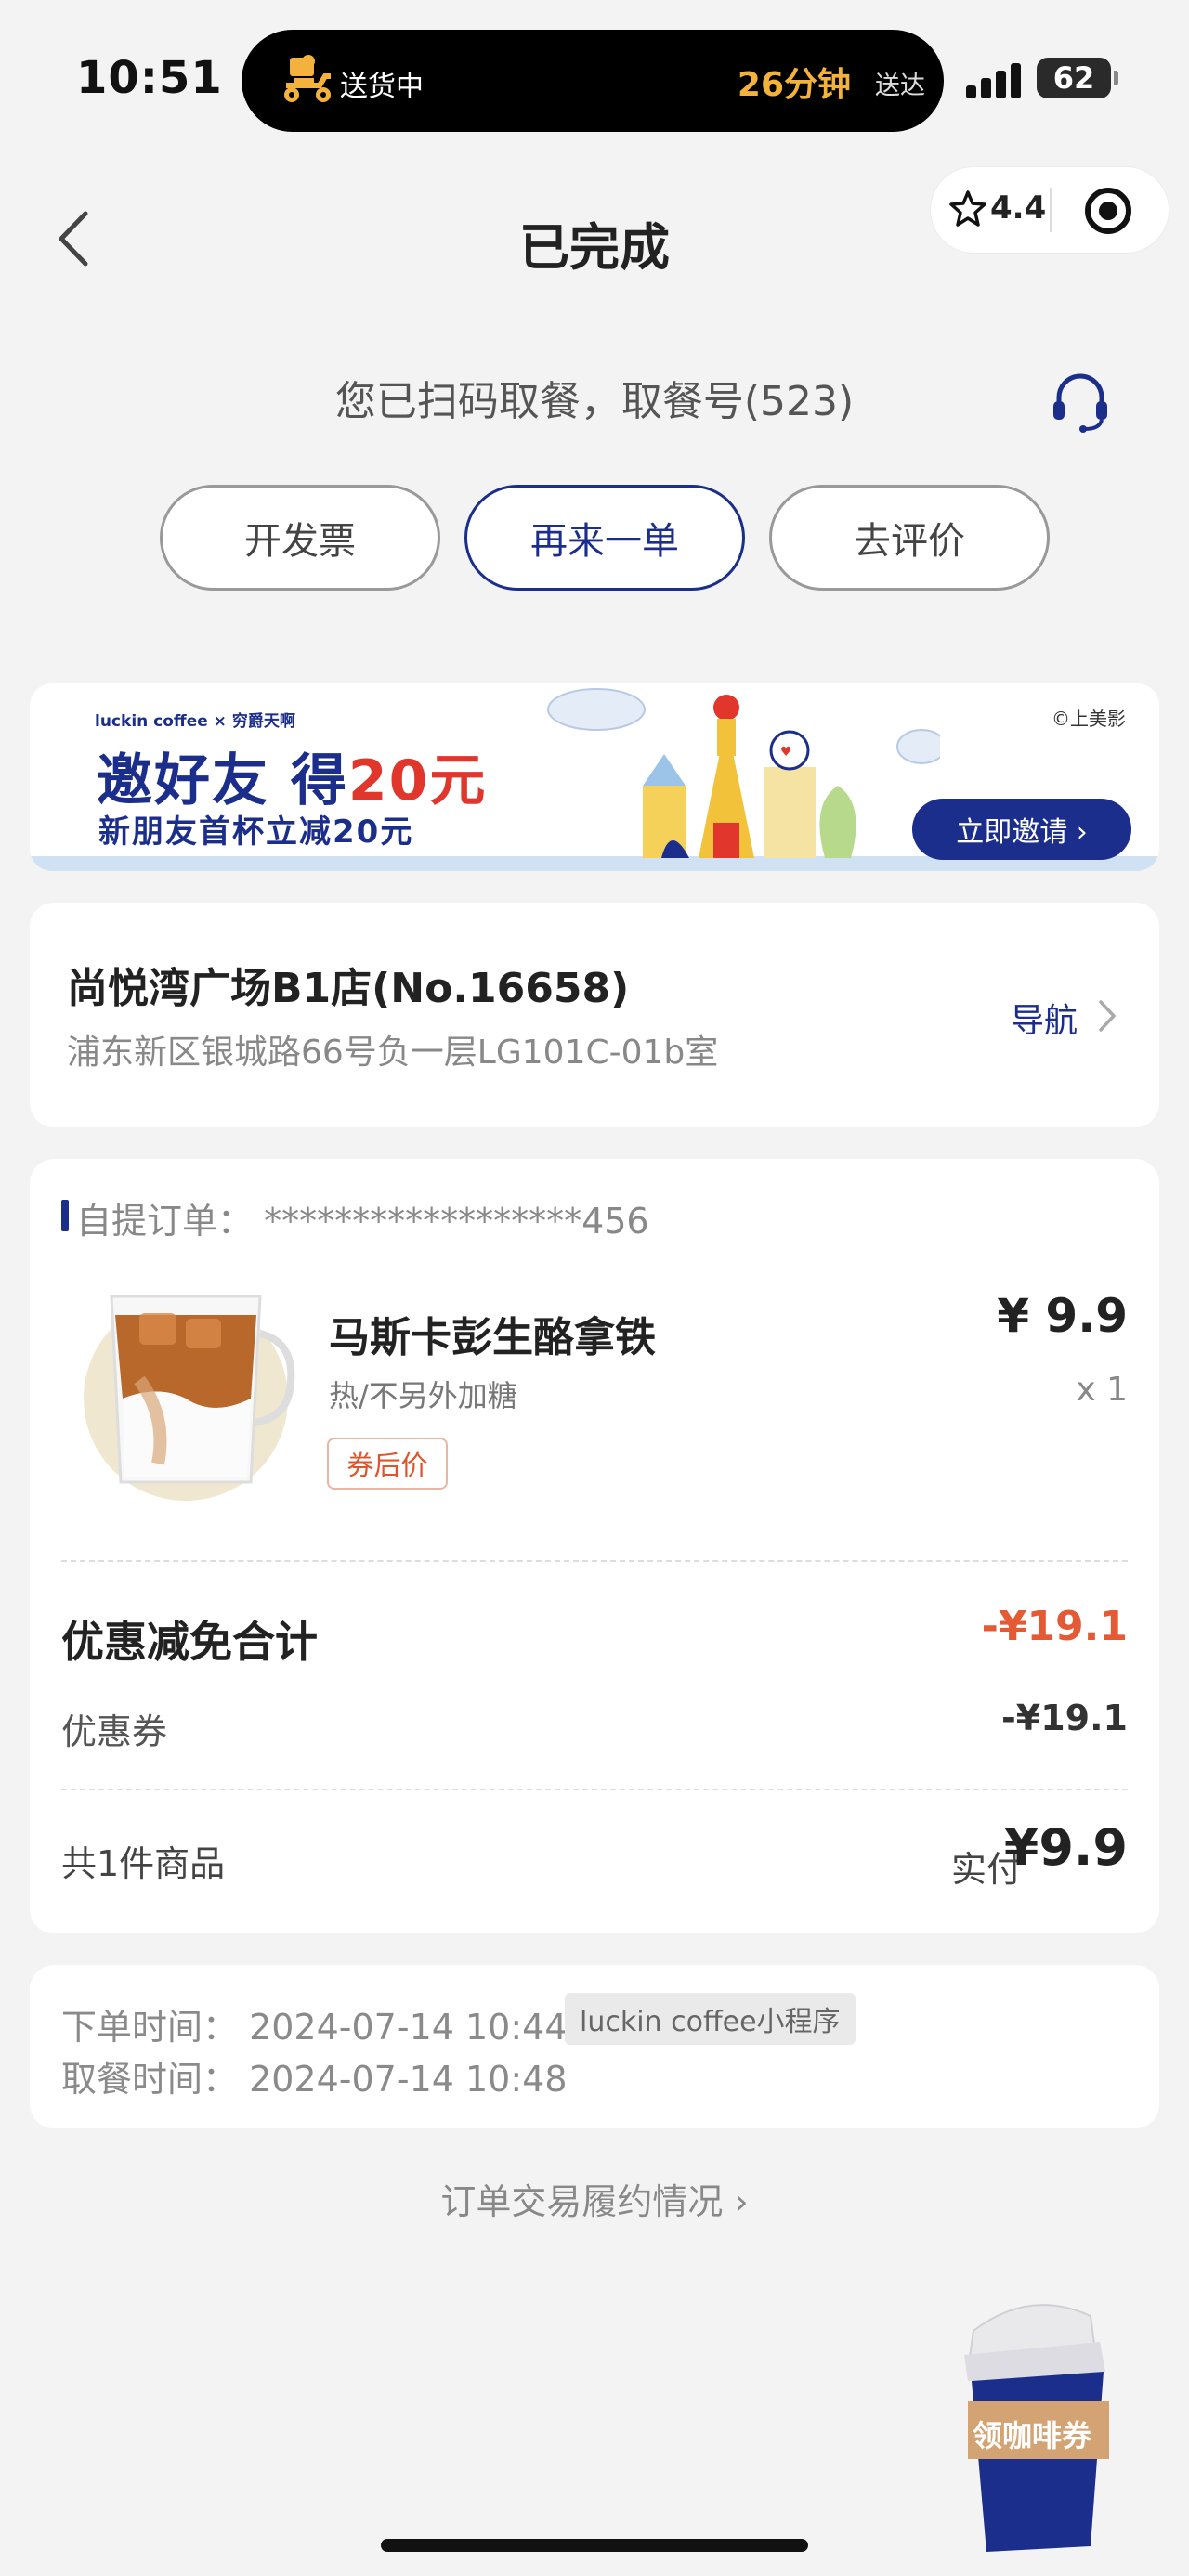 The width and height of the screenshot is (1189, 2576). What do you see at coordinates (348, 989) in the screenshot?
I see `store-name: 尚悦湾广场B1店(No.16658)` at bounding box center [348, 989].